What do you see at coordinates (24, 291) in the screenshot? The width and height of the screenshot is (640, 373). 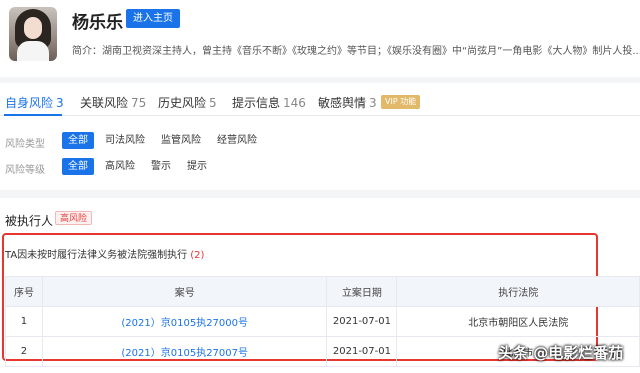 I see `column-header-index: 序号` at bounding box center [24, 291].